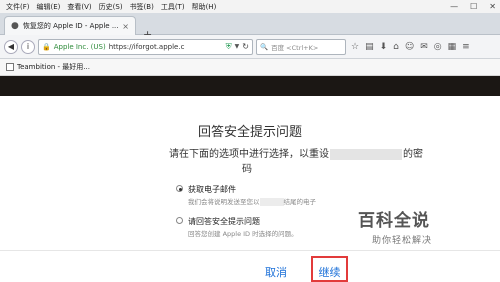 The height and width of the screenshot is (282, 500). I want to click on watermark: 百科全说 助你轻松解决, so click(413, 226).